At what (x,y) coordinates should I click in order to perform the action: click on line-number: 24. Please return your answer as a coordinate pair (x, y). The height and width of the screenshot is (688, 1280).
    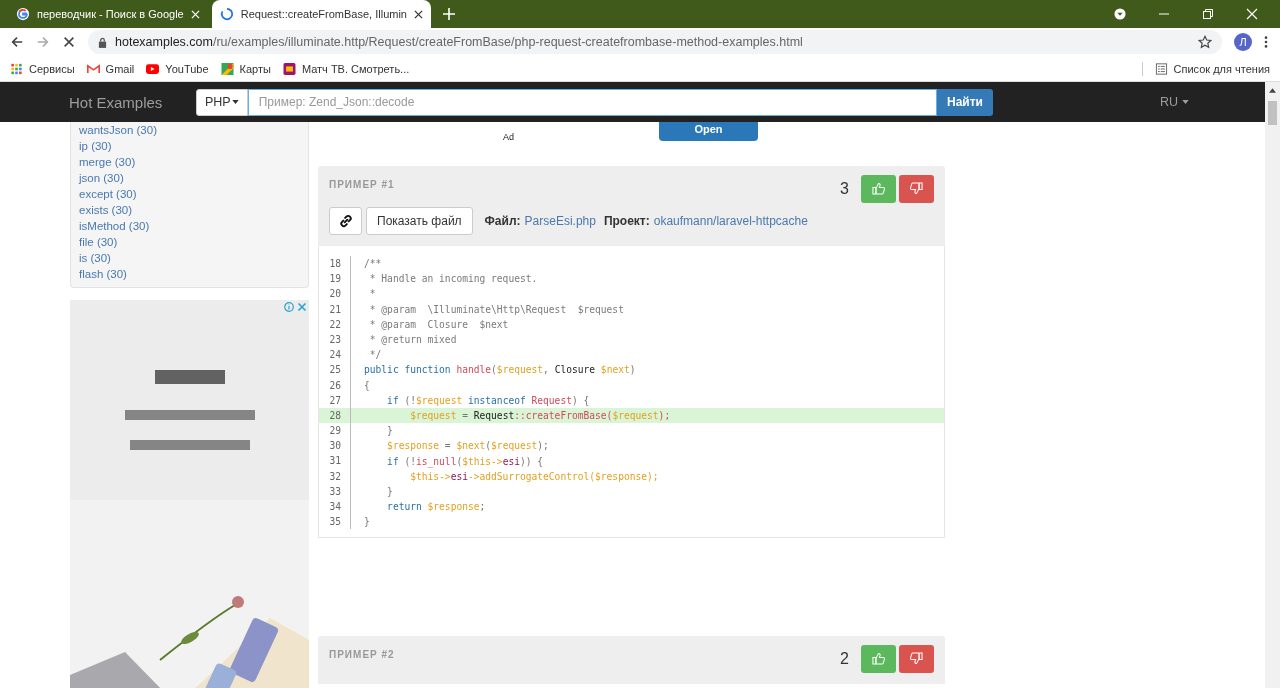
    Looking at the image, I should click on (335, 355).